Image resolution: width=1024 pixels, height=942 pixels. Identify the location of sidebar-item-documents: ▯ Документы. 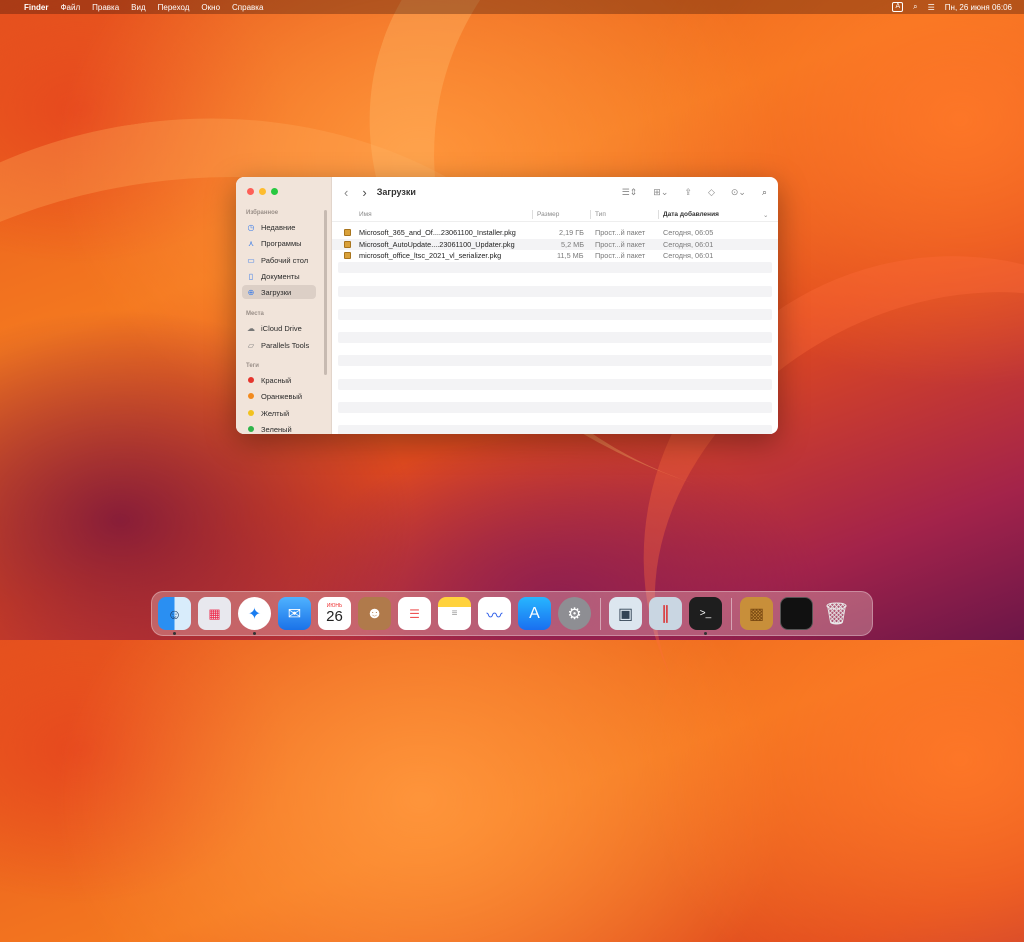
(279, 276).